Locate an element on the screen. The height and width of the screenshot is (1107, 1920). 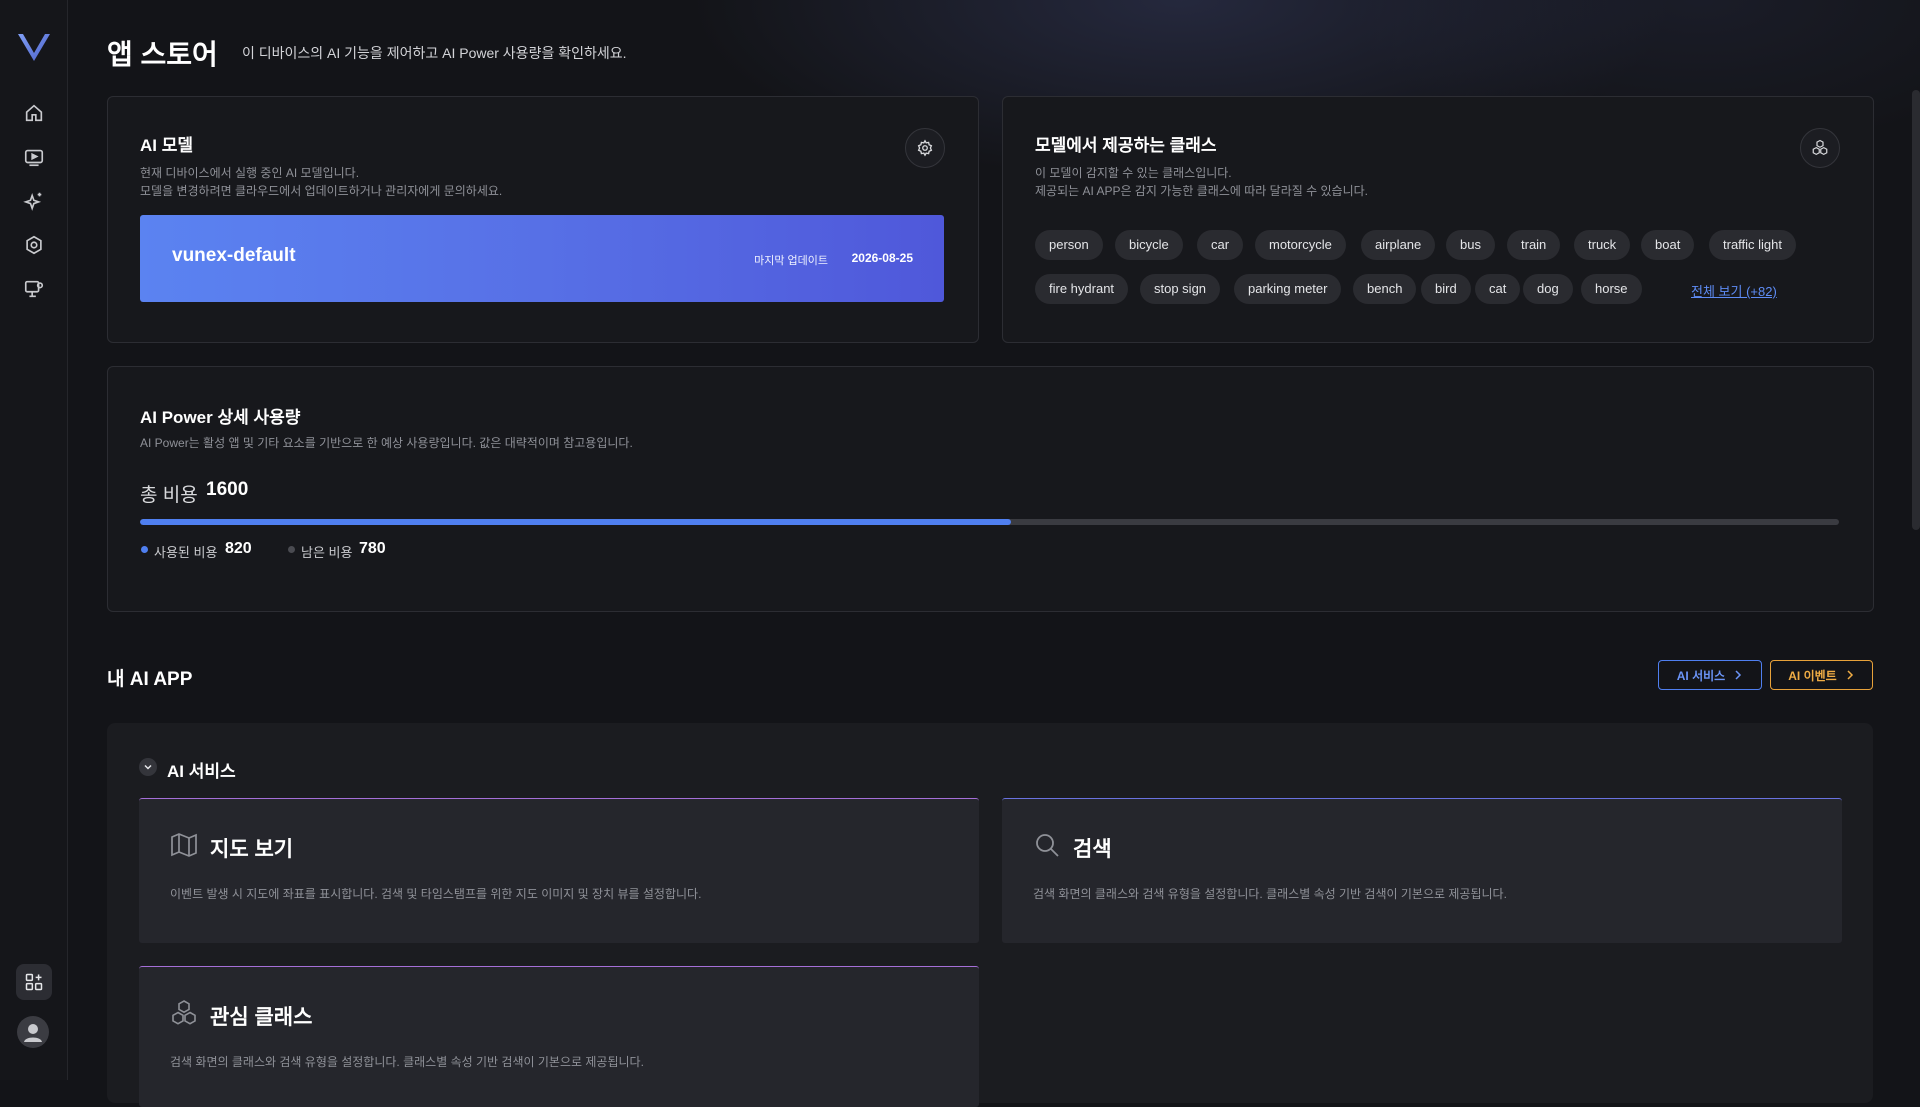
classes-view-button is located at coordinates (1820, 148).